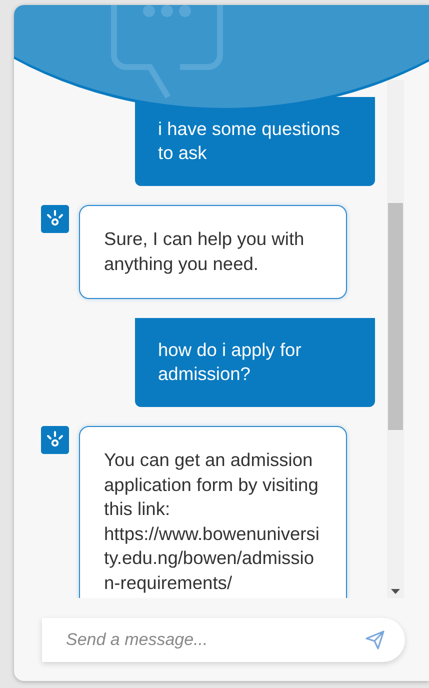  Describe the element at coordinates (395, 316) in the screenshot. I see `scrollbar-thumb` at that location.